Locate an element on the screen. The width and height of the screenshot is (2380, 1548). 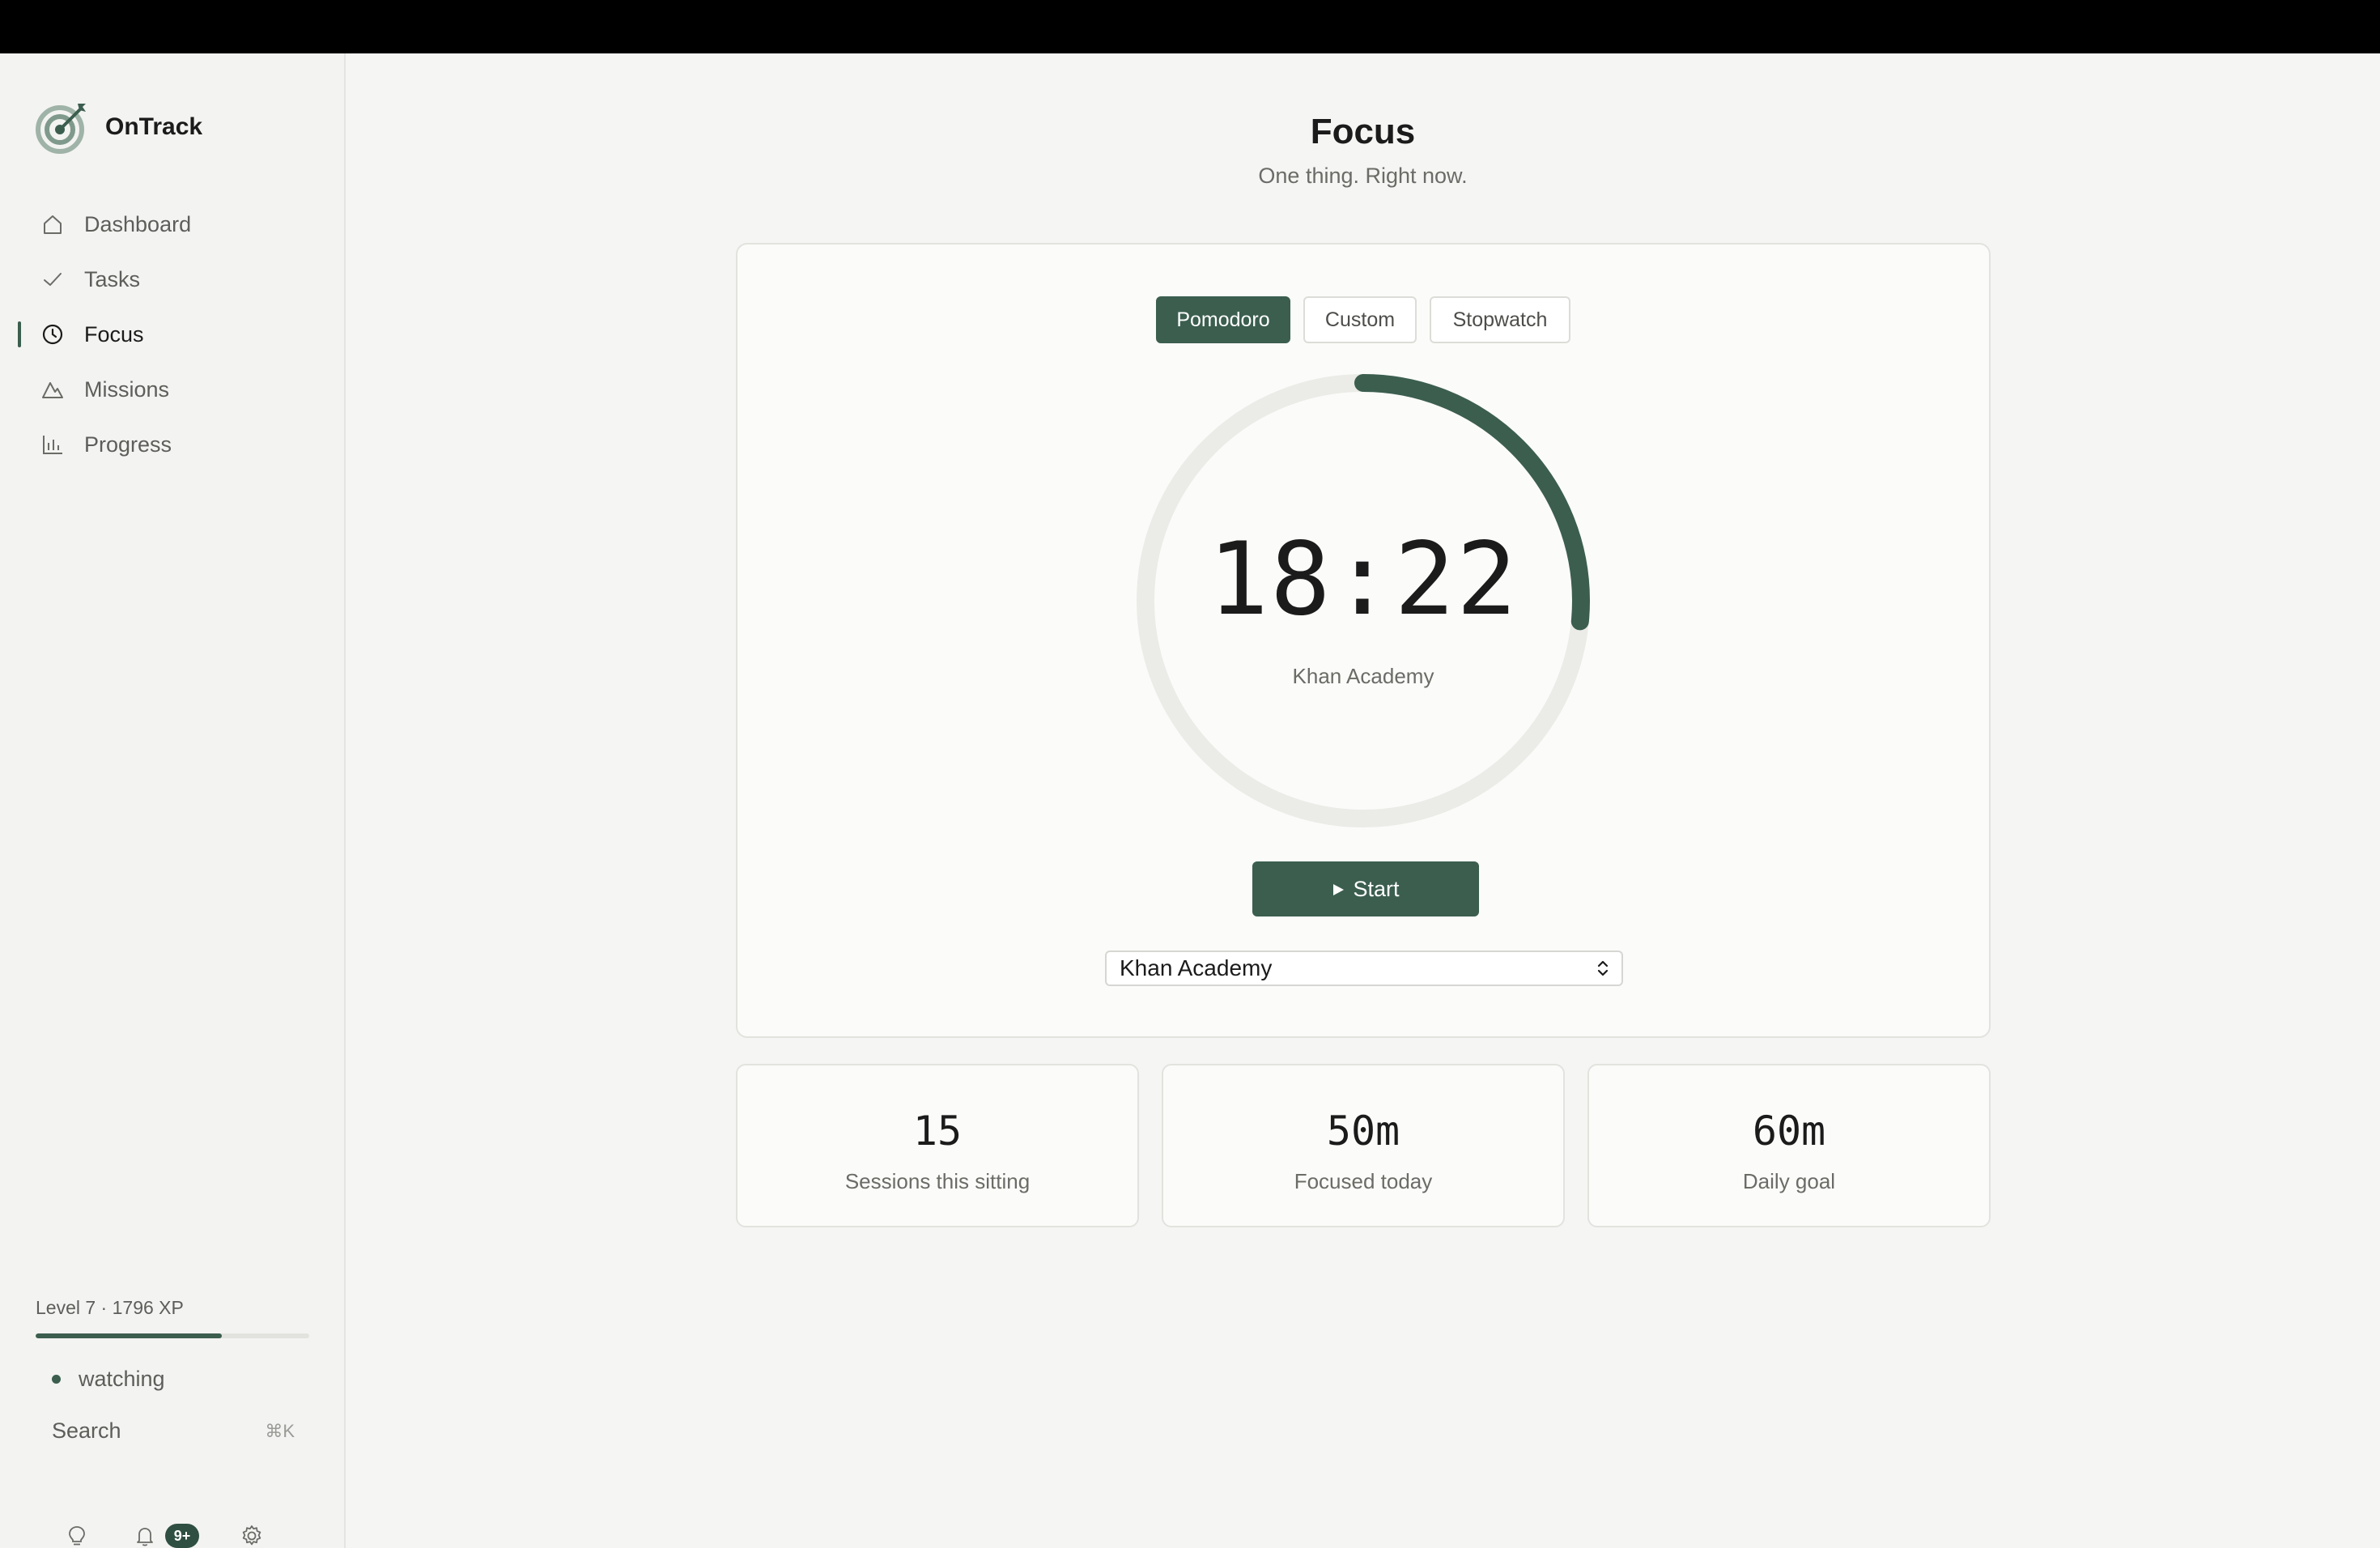
xp-progress-bar is located at coordinates (172, 1336).